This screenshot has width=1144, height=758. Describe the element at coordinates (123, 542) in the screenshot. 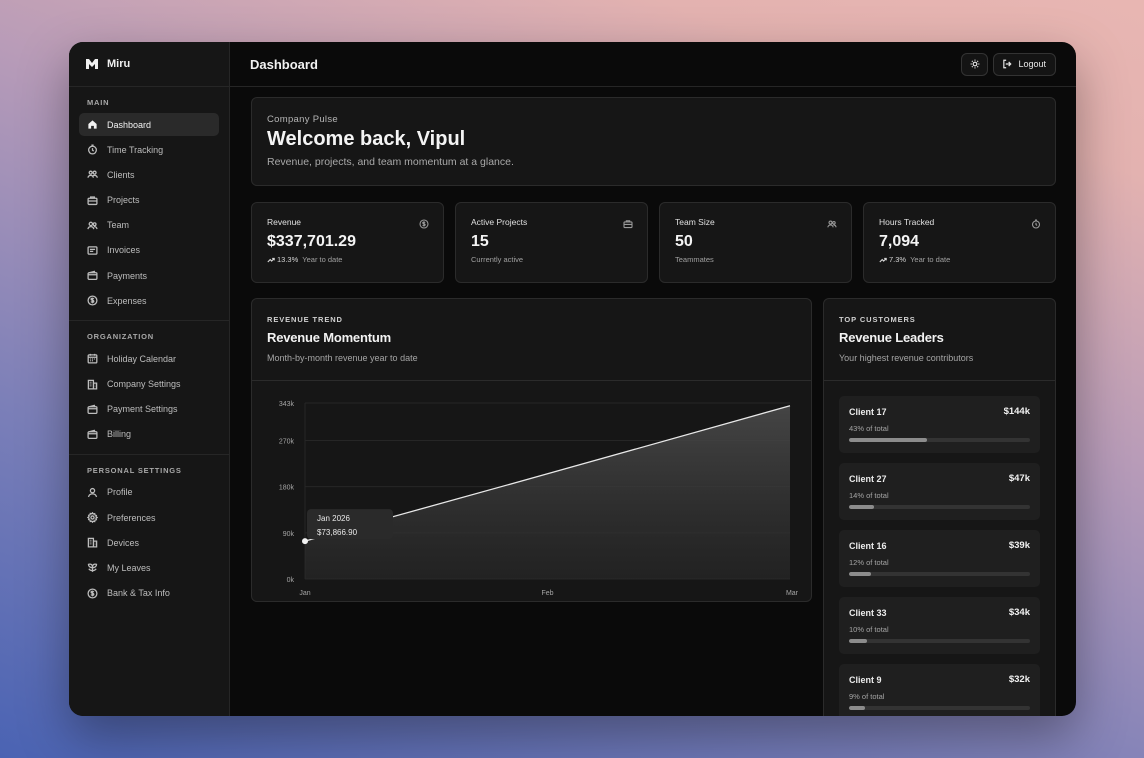

I see `sidebar-item-label: Devices` at that location.